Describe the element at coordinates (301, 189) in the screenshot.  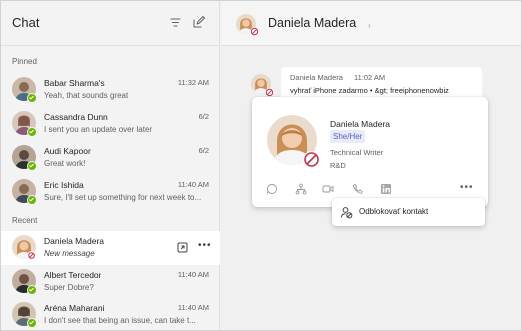
I see `org-chart-icon` at that location.